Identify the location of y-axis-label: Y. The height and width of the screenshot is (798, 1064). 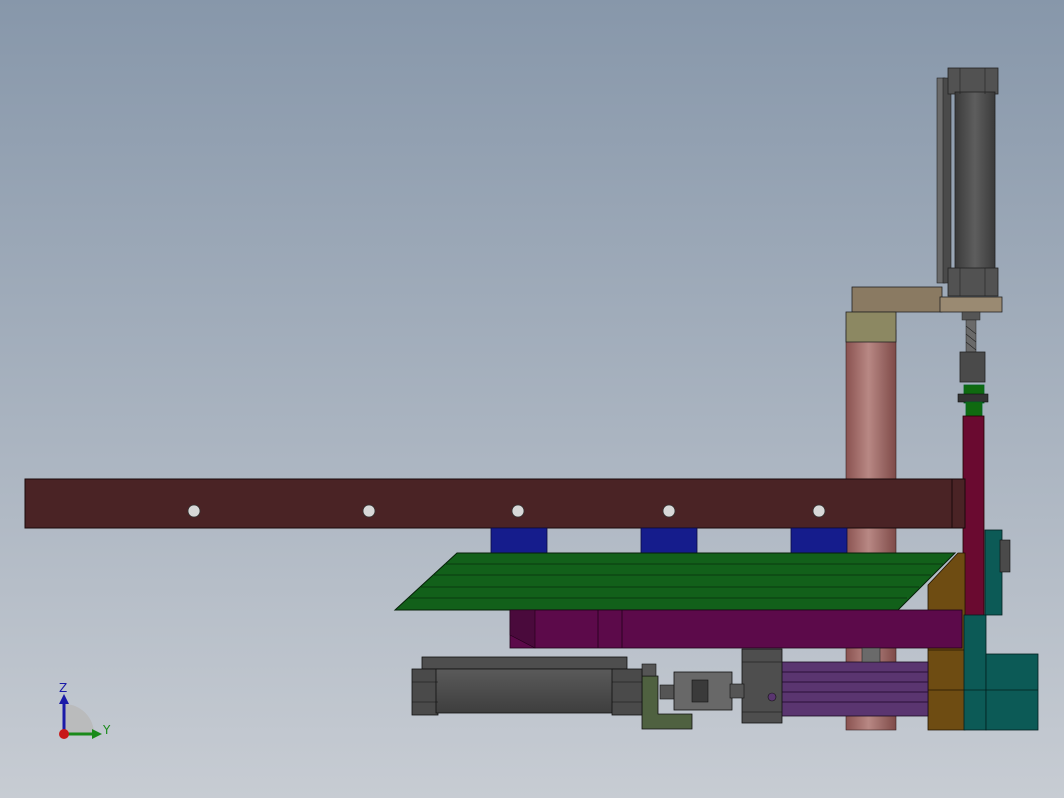
(106, 730).